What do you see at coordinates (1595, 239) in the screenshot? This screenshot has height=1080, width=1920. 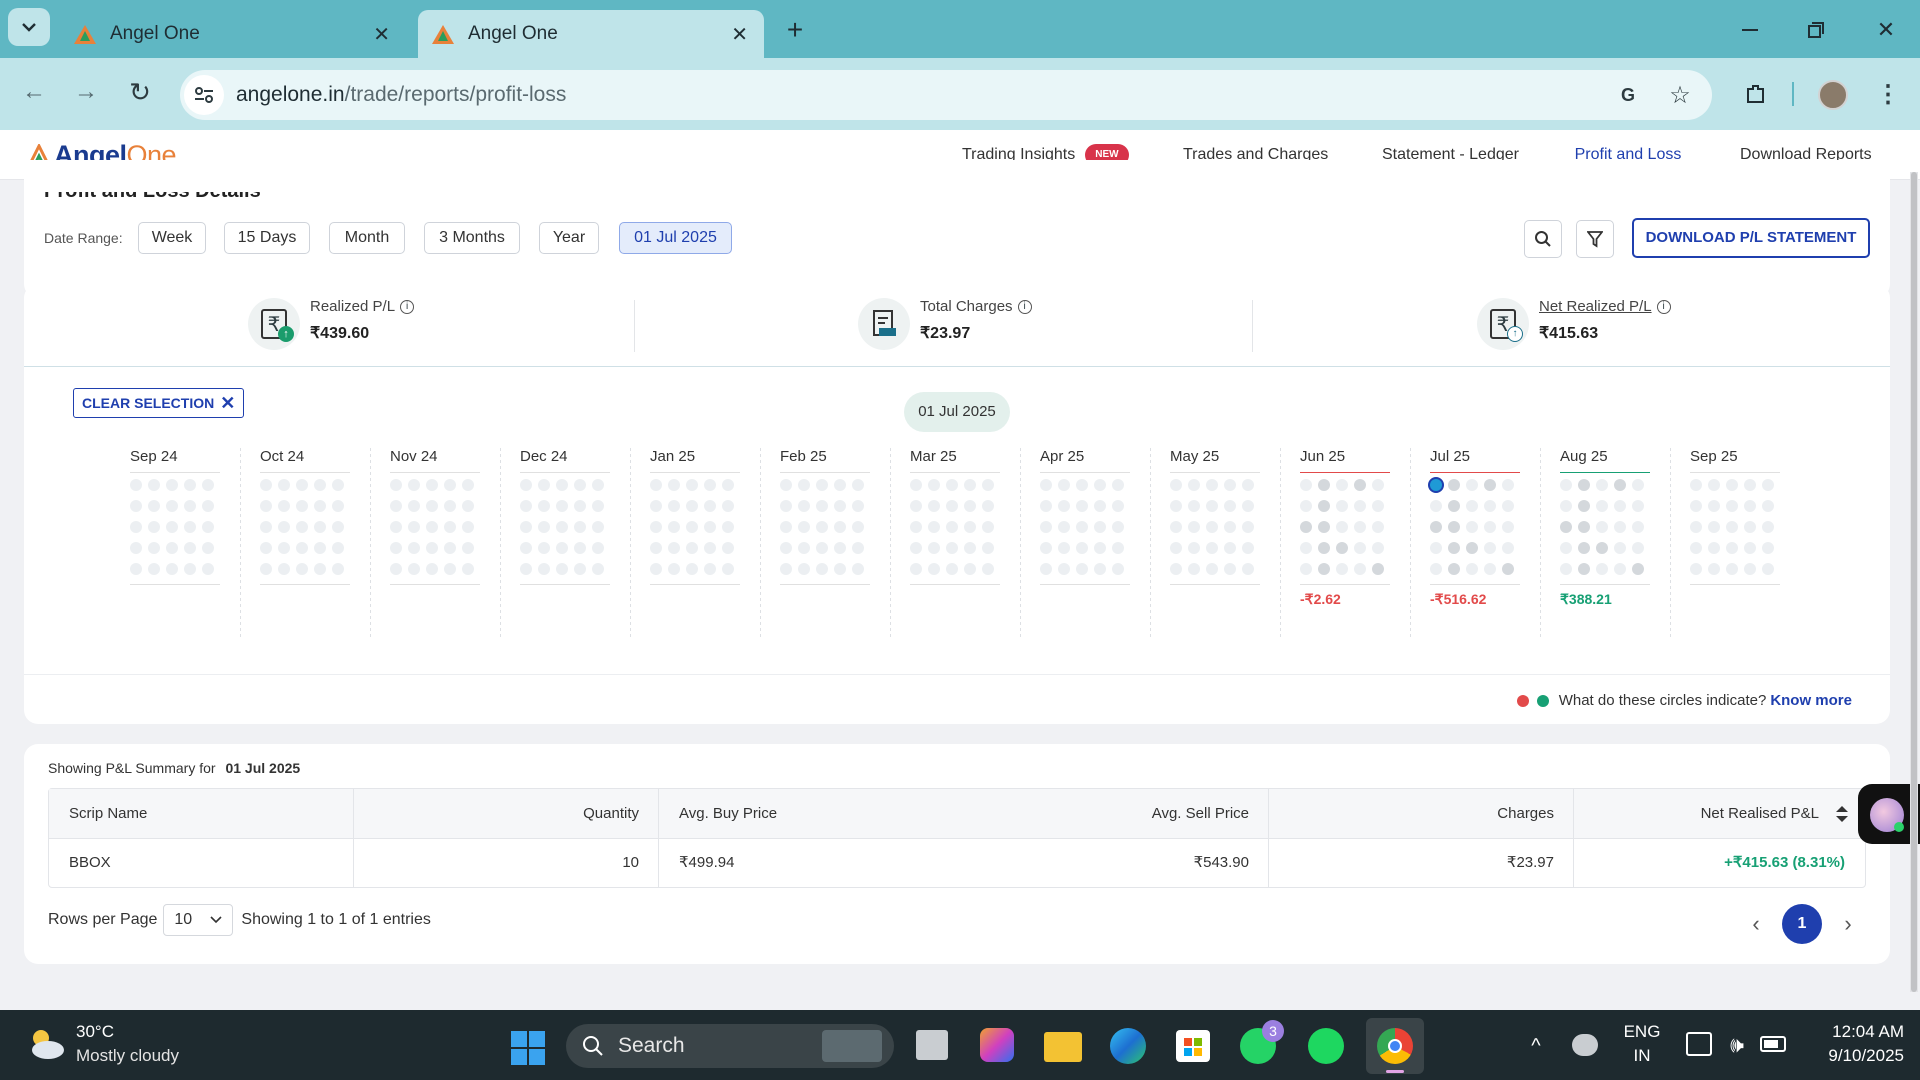 I see `filter-button` at bounding box center [1595, 239].